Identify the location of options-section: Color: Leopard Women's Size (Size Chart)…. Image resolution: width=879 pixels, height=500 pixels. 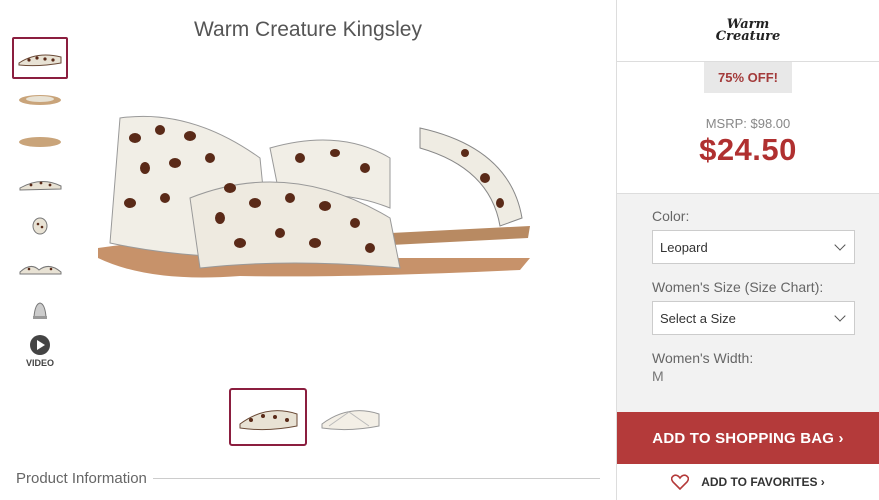
(748, 303).